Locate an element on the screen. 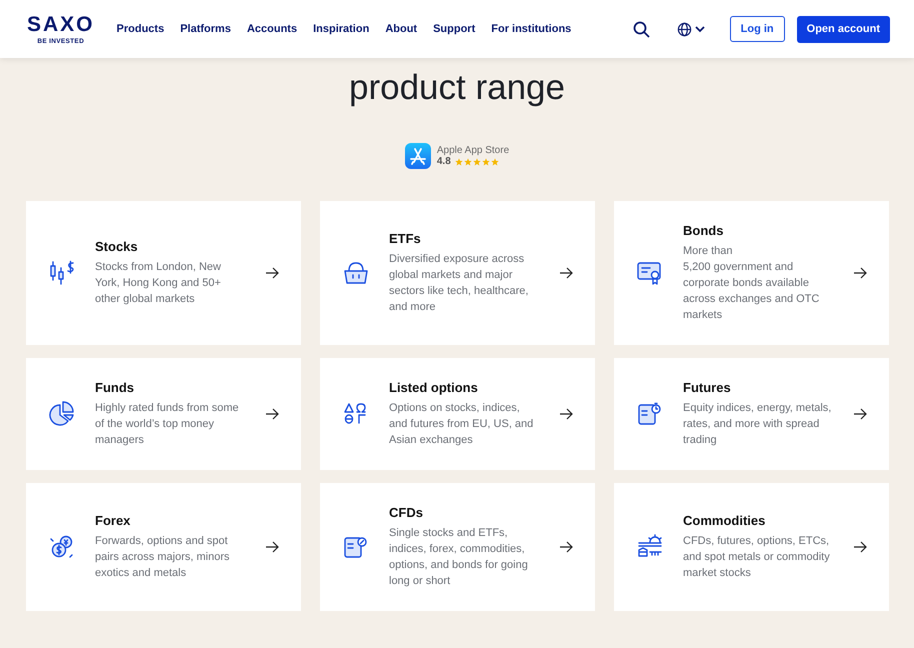  product-card: Funds Highly rated funds from some of the world’s top money managers is located at coordinates (163, 414).